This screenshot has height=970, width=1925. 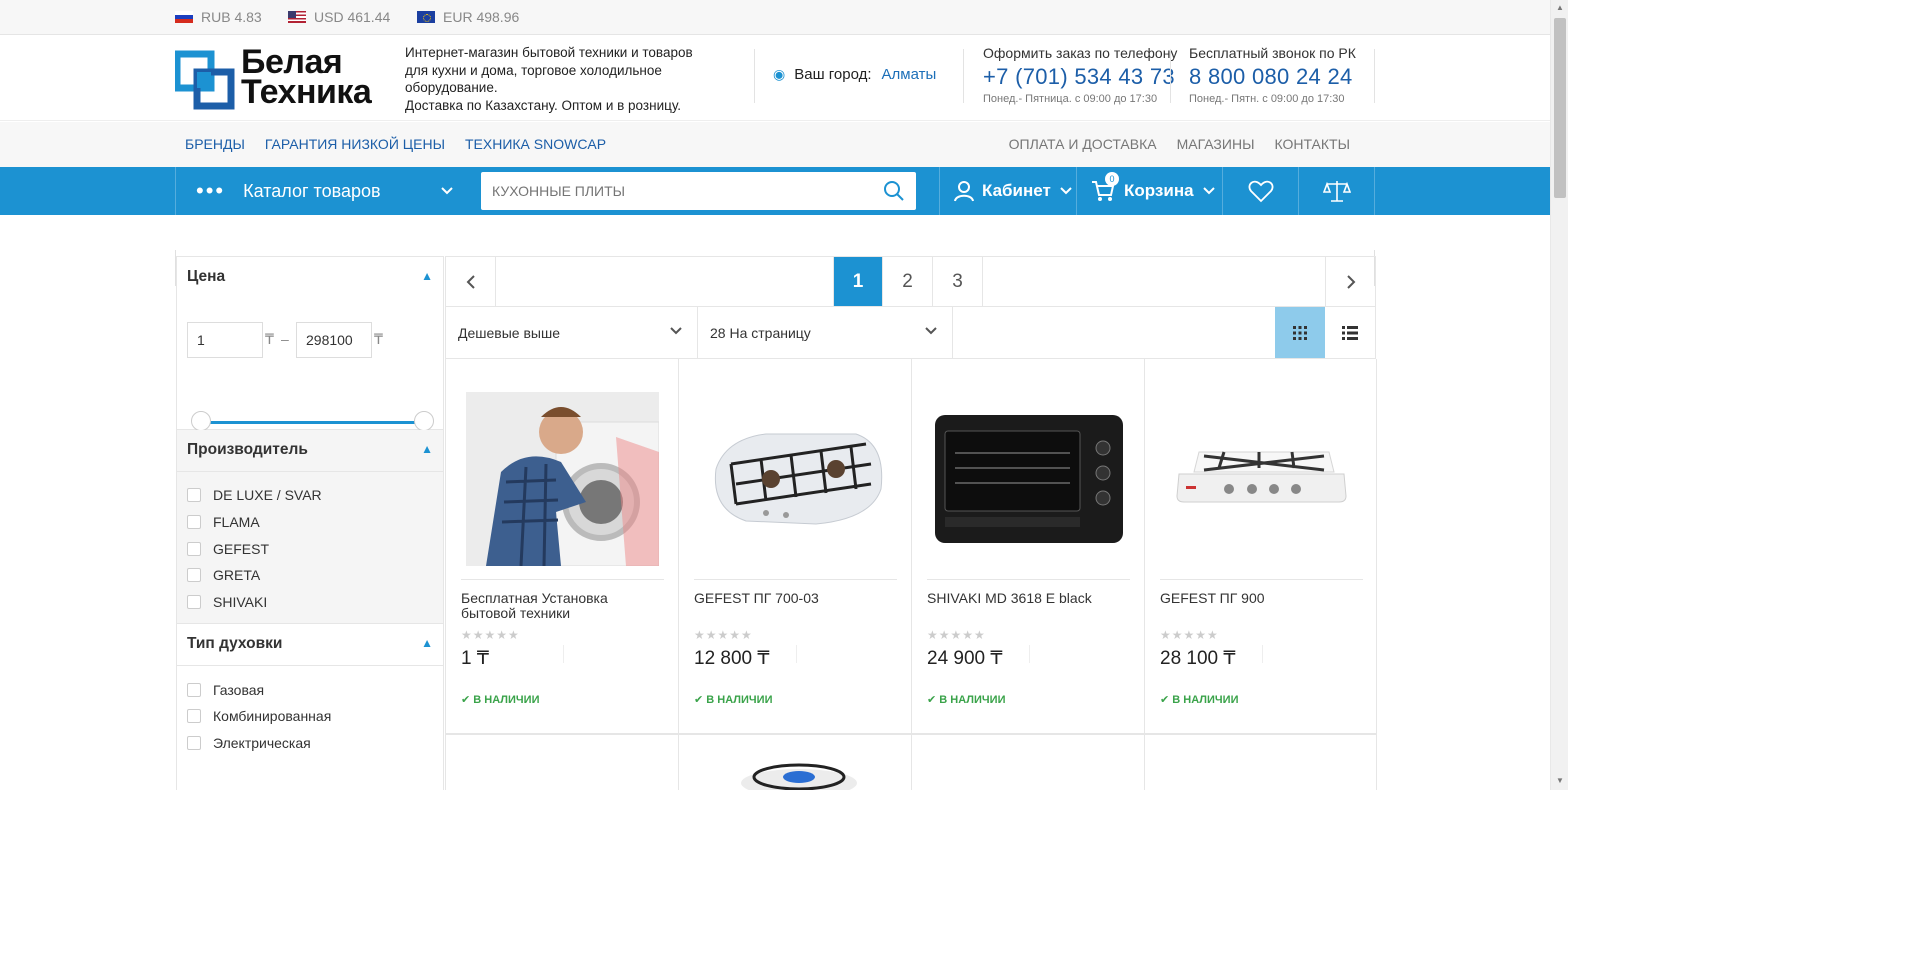 I want to click on site-logo: Белая Техника, so click(x=277, y=77).